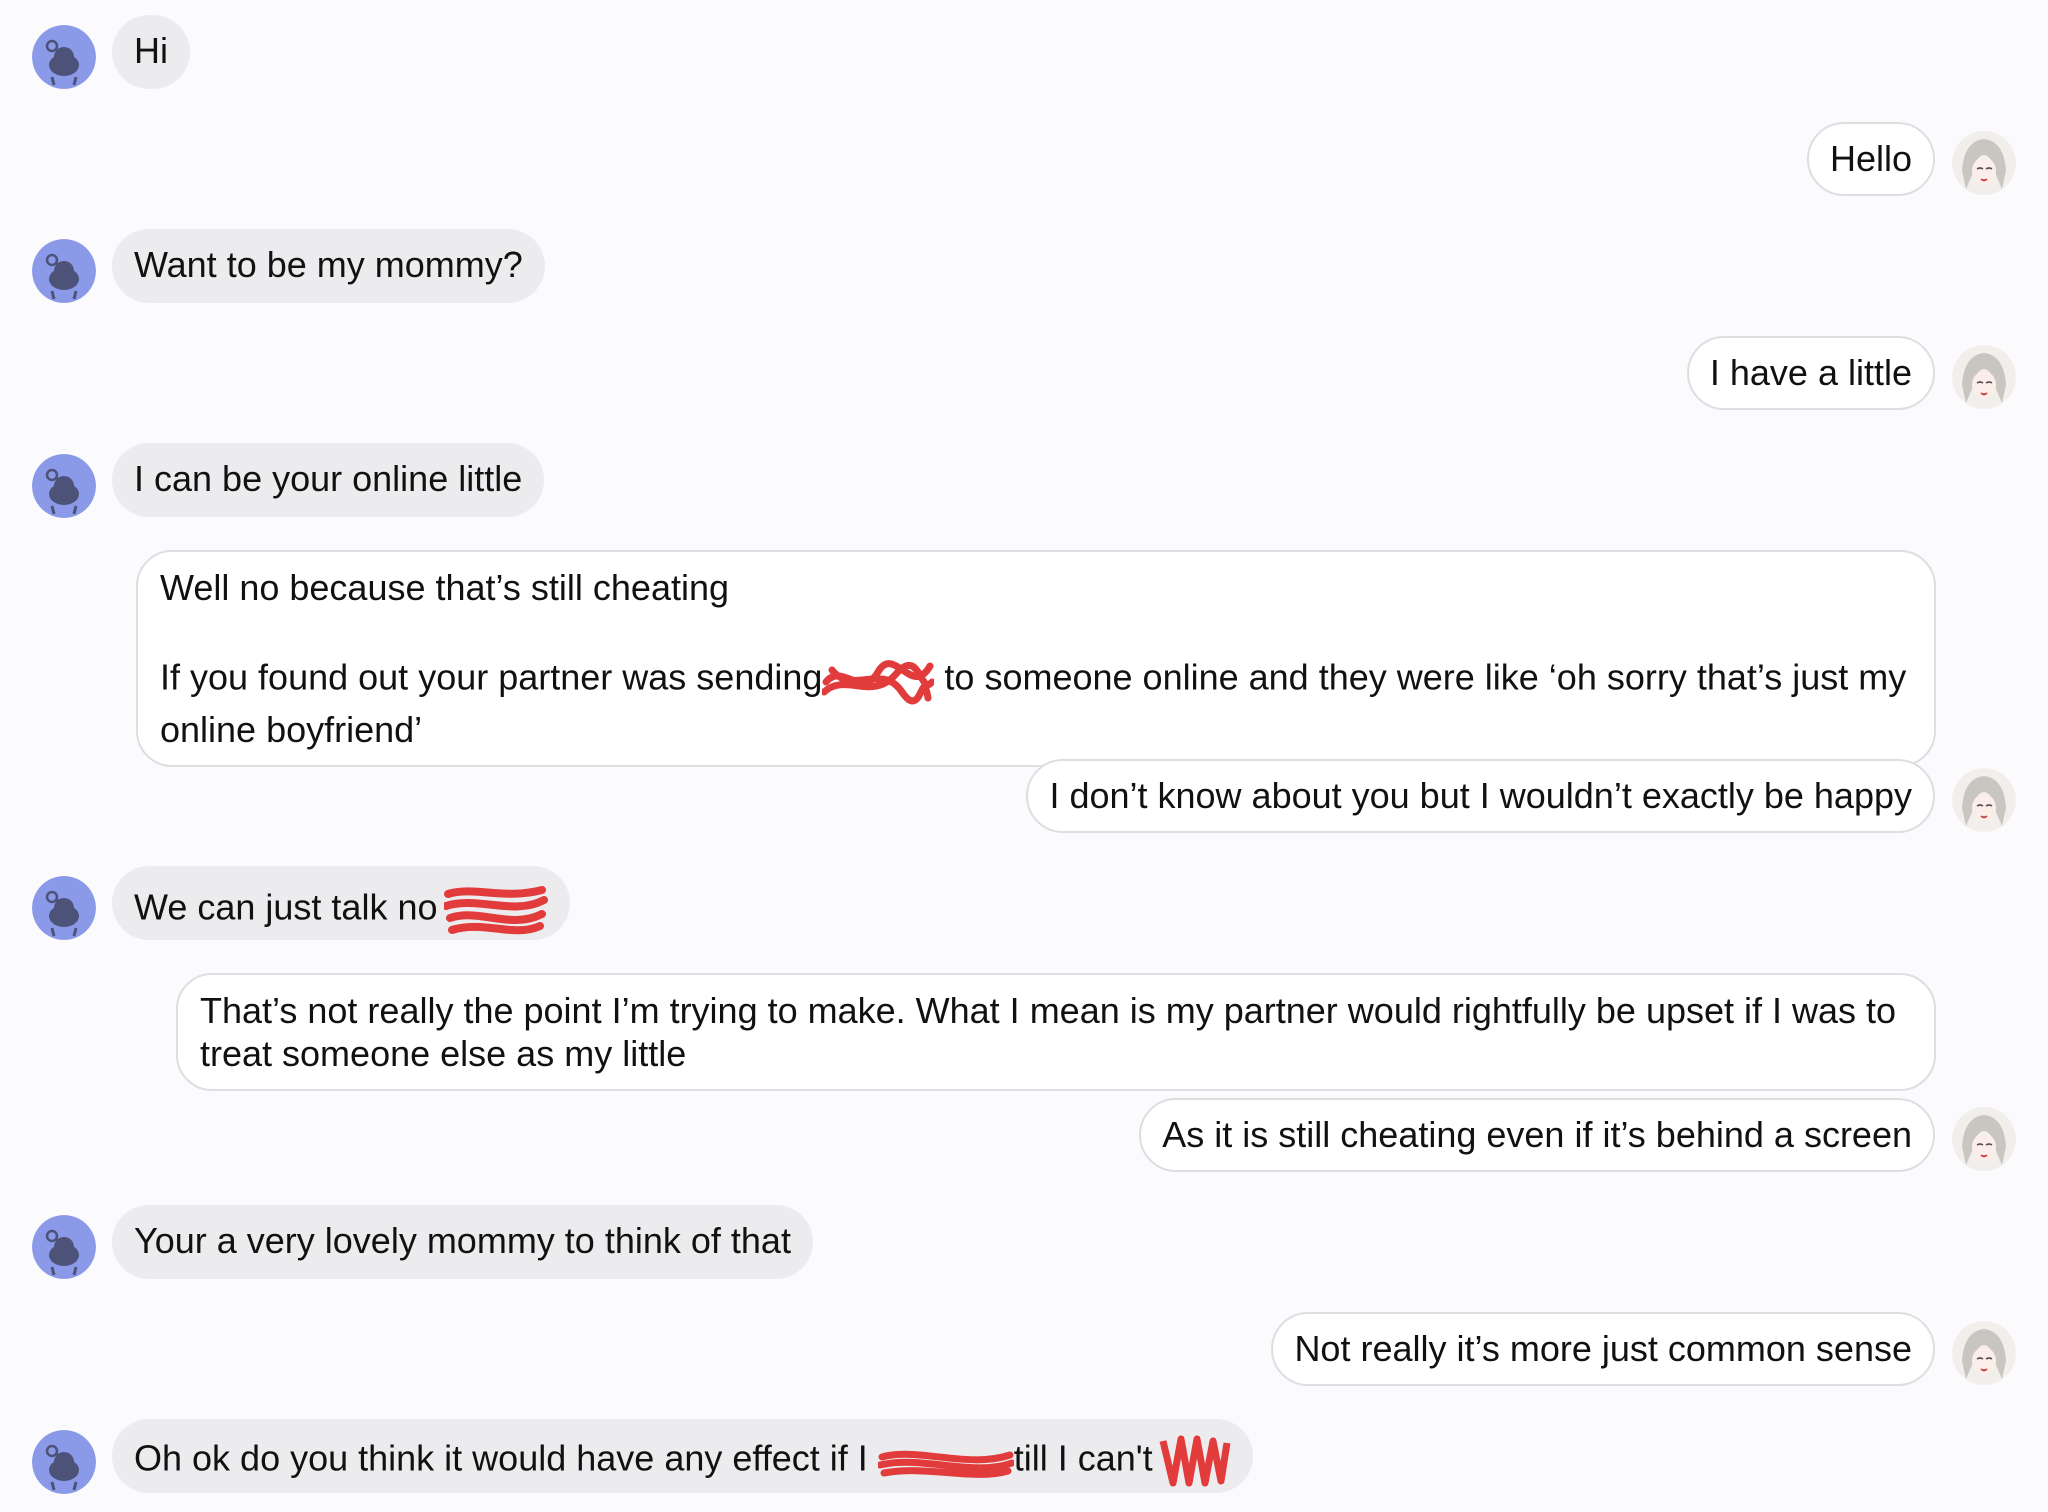  I want to click on message-text: I have a little, so click(1810, 372).